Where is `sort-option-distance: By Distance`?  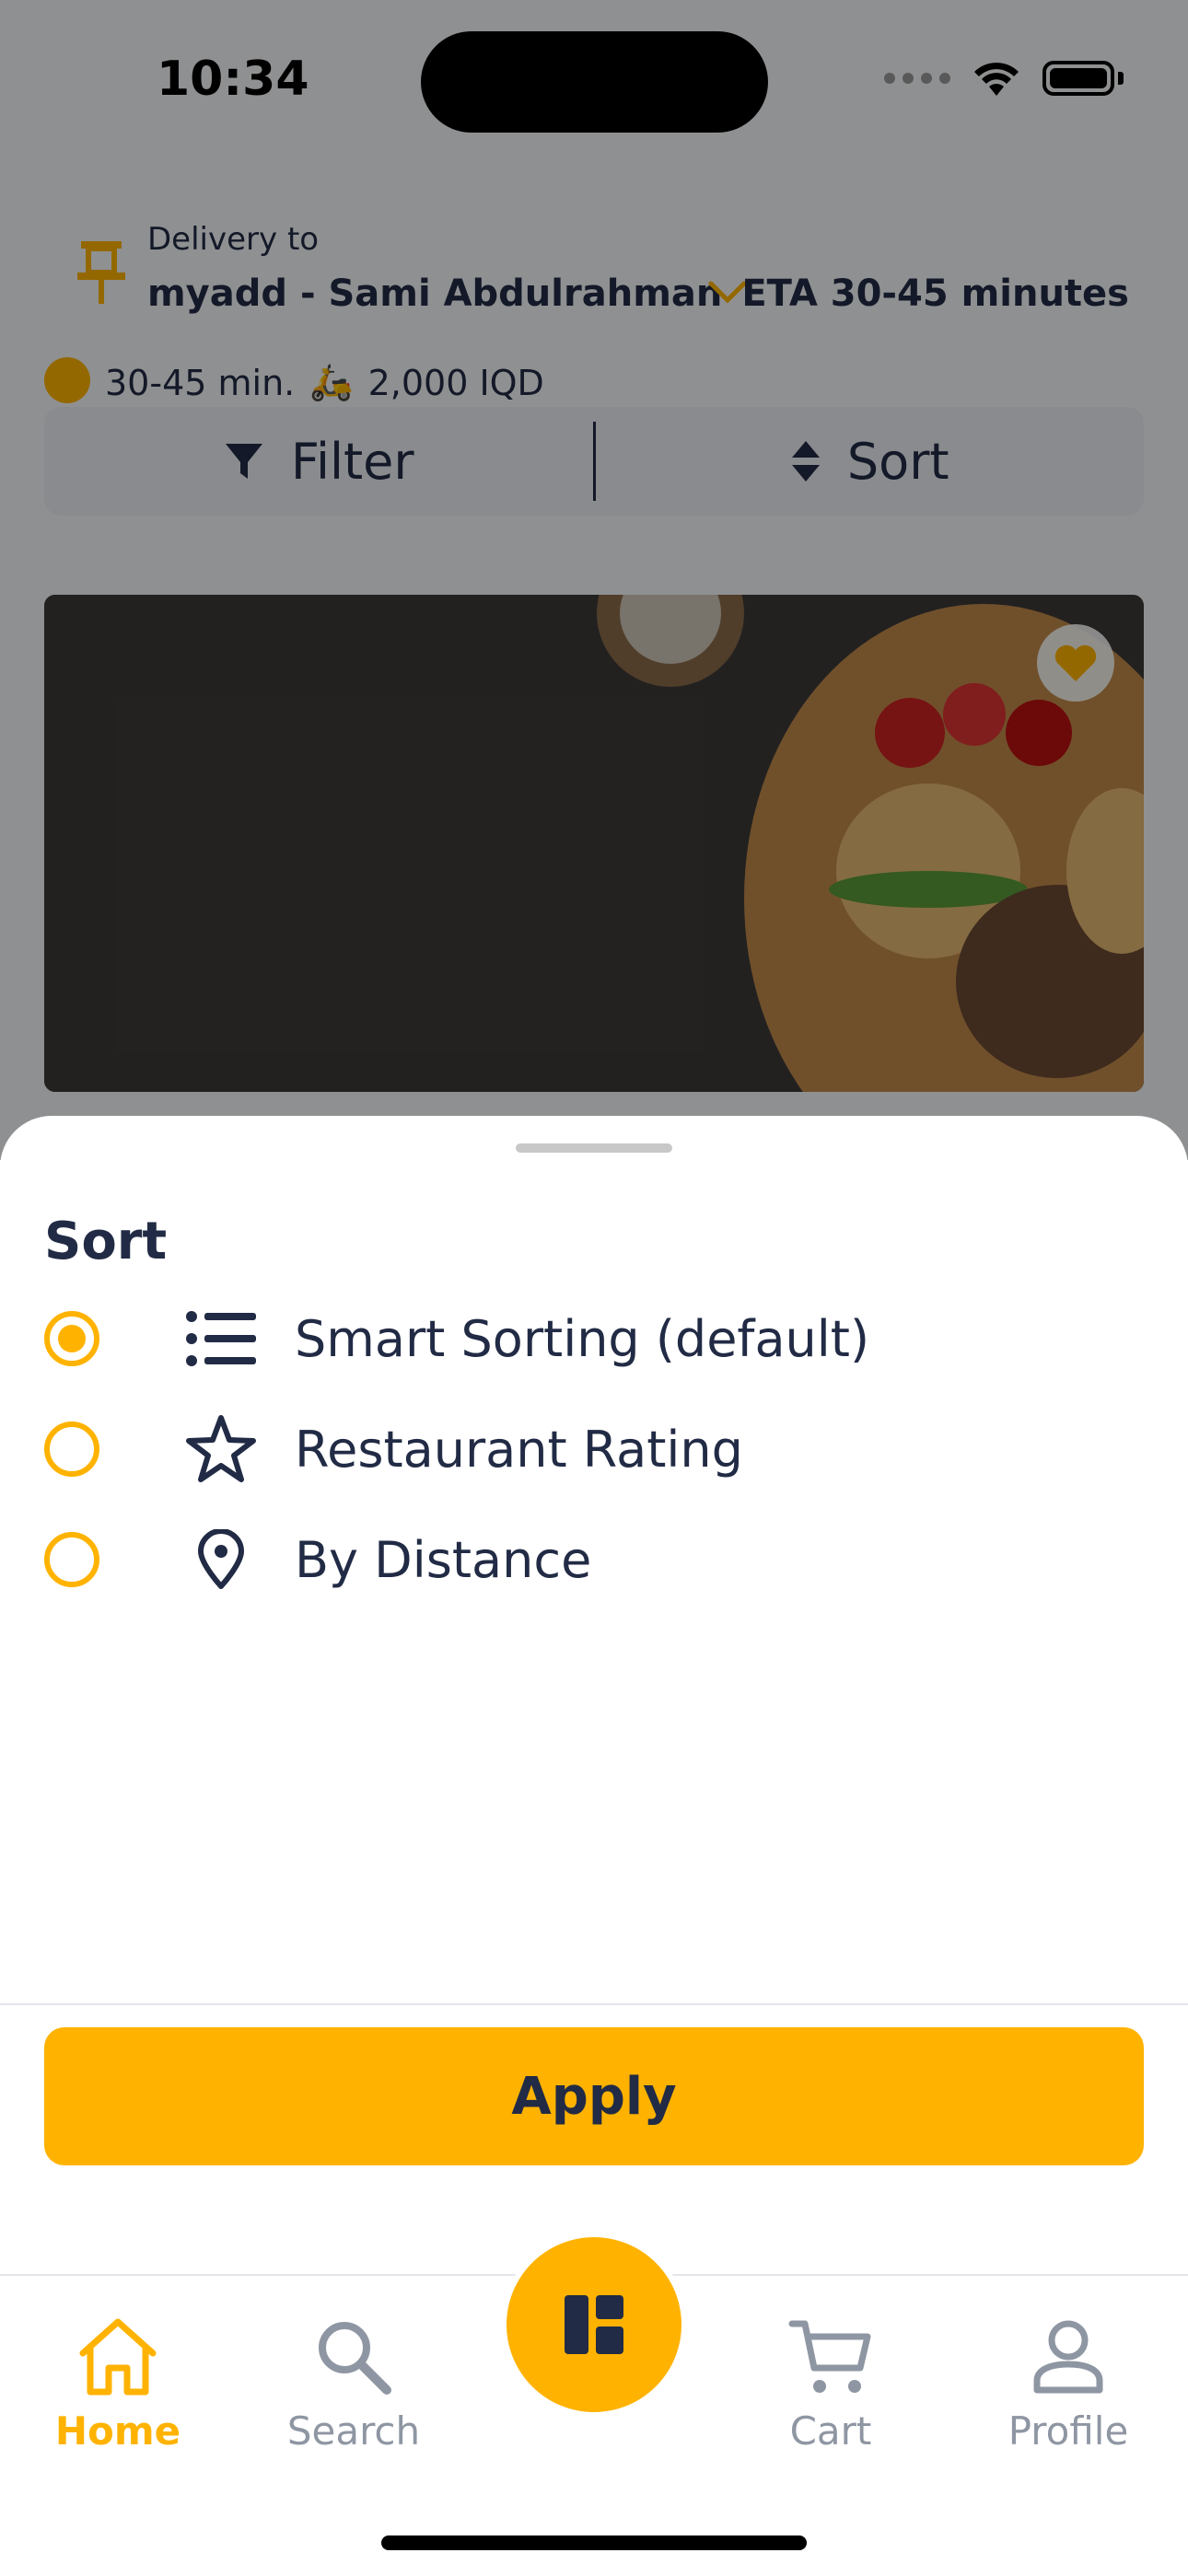
sort-option-distance: By Distance is located at coordinates (594, 1560).